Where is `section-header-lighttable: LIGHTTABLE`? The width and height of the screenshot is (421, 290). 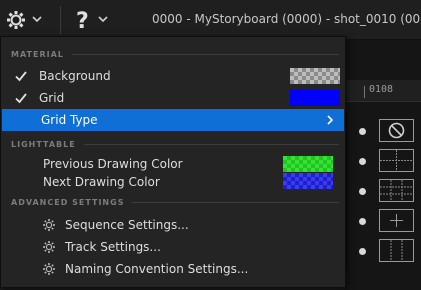
section-header-lighttable: LIGHTTABLE is located at coordinates (175, 144).